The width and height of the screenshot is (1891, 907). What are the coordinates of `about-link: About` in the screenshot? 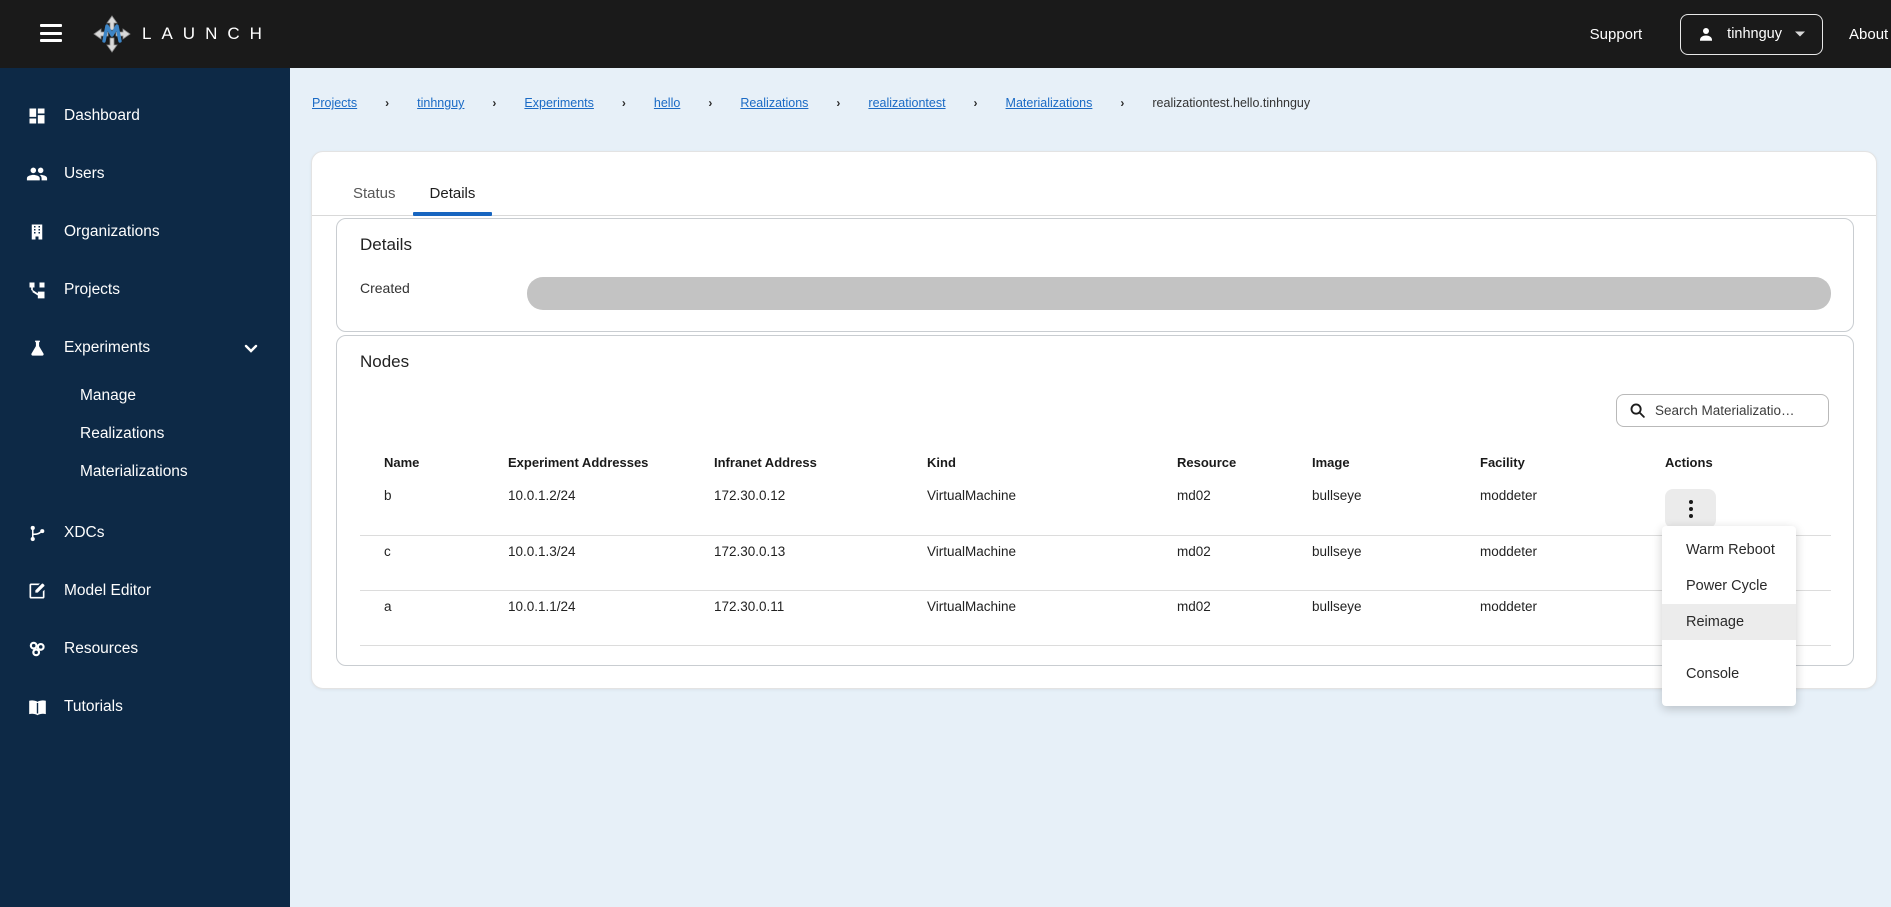 It's located at (1870, 34).